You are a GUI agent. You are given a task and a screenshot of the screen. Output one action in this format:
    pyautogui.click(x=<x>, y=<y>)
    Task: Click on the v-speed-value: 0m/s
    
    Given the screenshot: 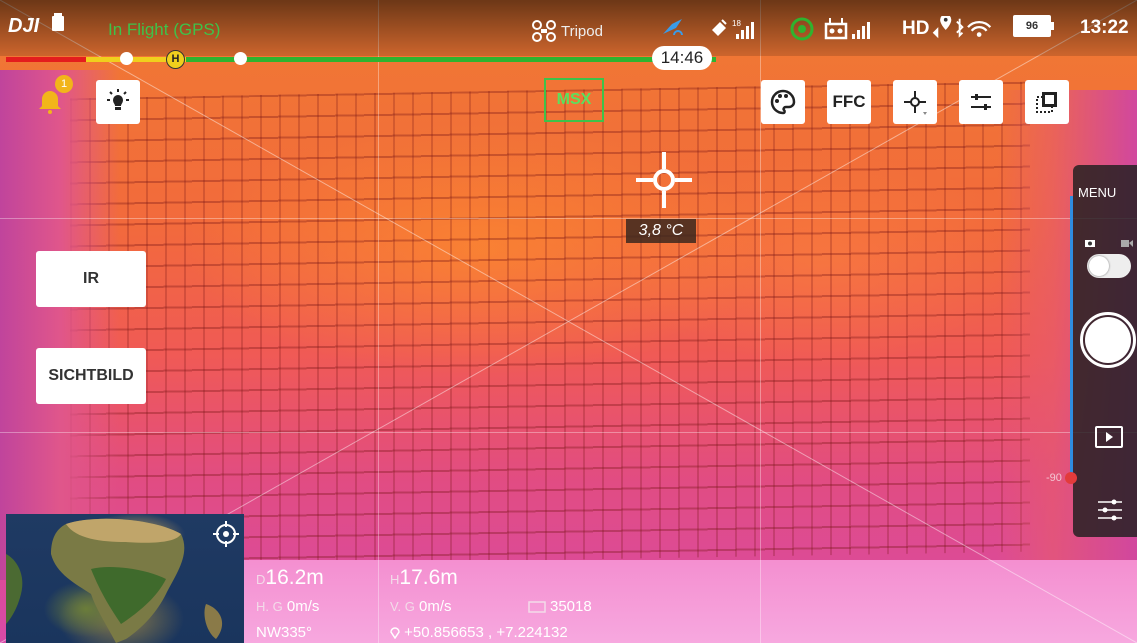 What is the action you would take?
    pyautogui.click(x=435, y=606)
    